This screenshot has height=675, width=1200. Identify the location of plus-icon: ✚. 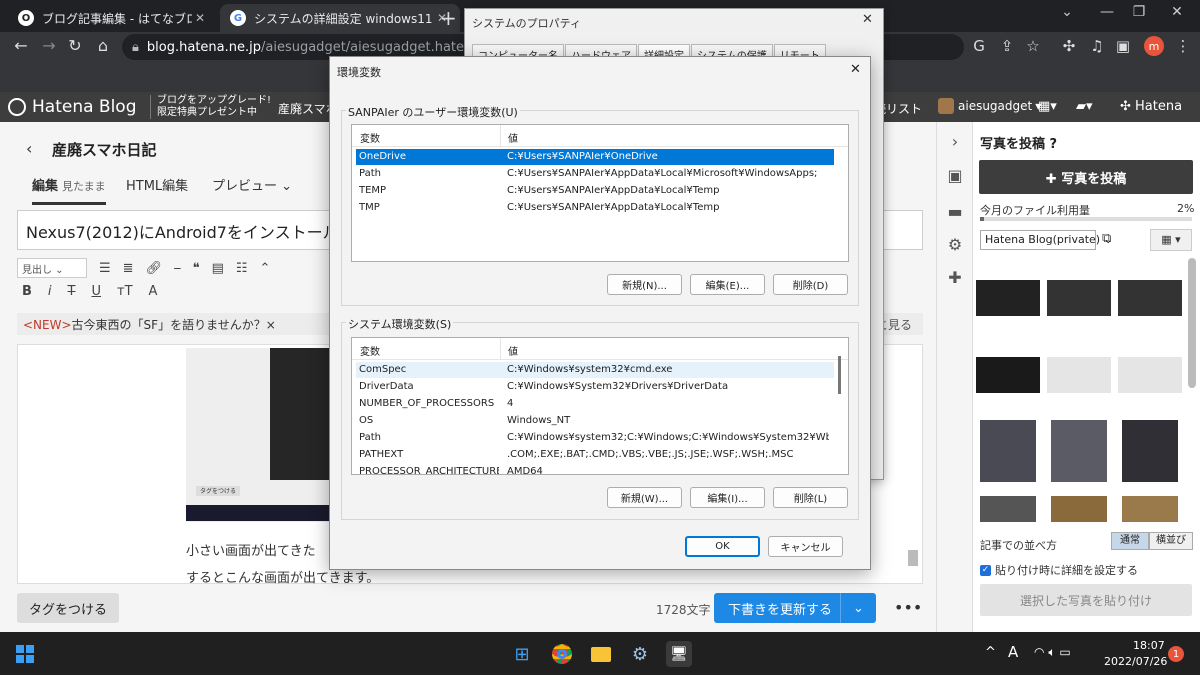
(955, 277).